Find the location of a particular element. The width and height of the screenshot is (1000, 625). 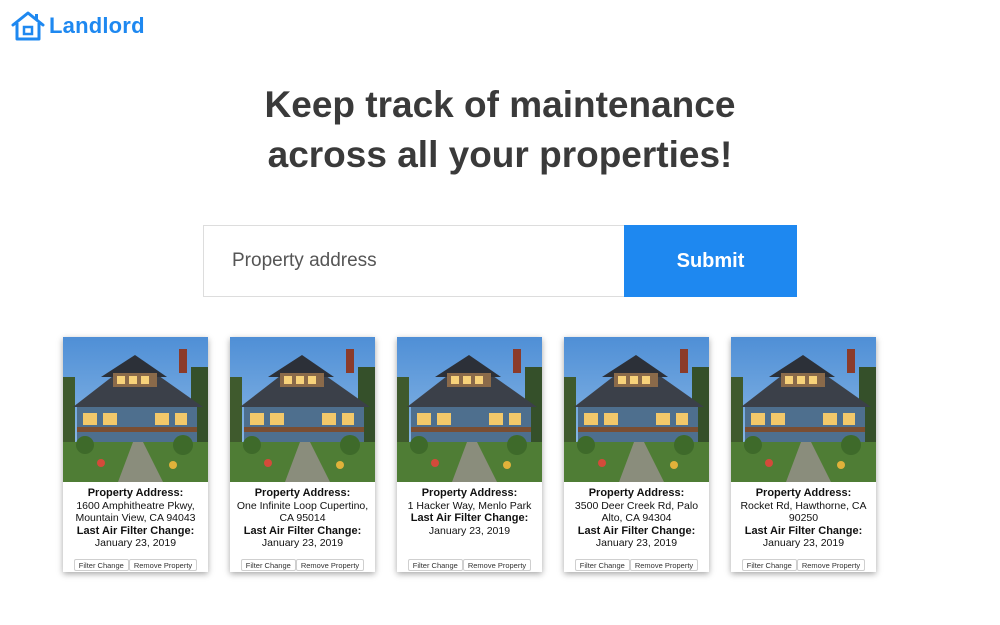

property-address: Rocket Rd, Hawthorne, CA 90250 is located at coordinates (803, 512).